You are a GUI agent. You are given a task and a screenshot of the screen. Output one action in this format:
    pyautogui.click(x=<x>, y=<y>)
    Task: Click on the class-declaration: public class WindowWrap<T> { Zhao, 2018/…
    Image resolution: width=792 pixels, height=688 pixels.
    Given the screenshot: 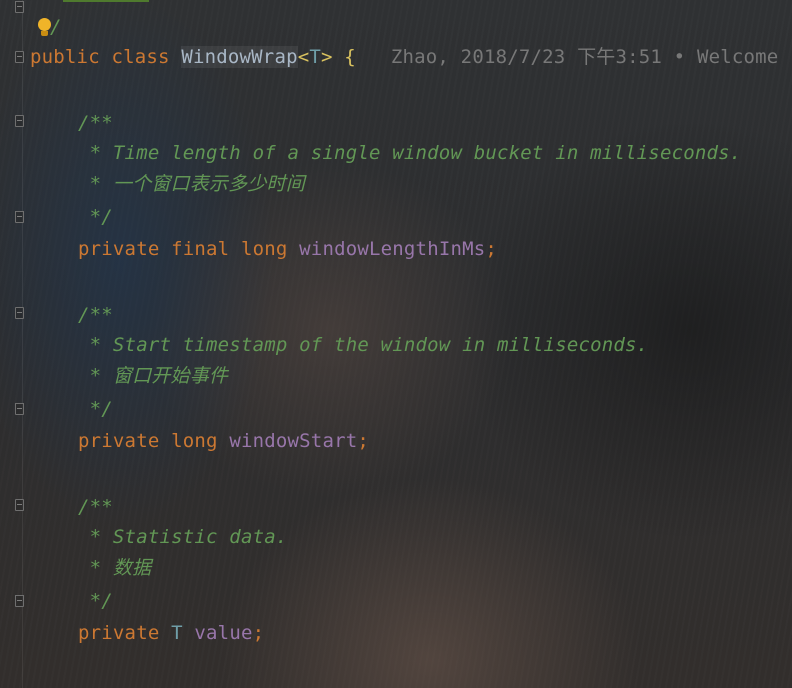 What is the action you would take?
    pyautogui.click(x=404, y=57)
    